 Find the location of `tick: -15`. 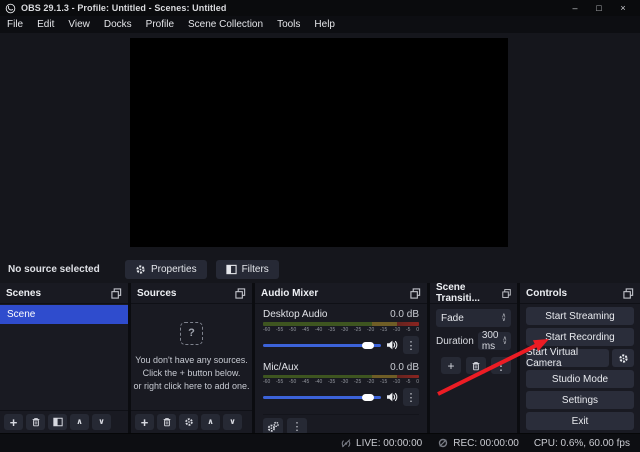

tick: -15 is located at coordinates (384, 382).